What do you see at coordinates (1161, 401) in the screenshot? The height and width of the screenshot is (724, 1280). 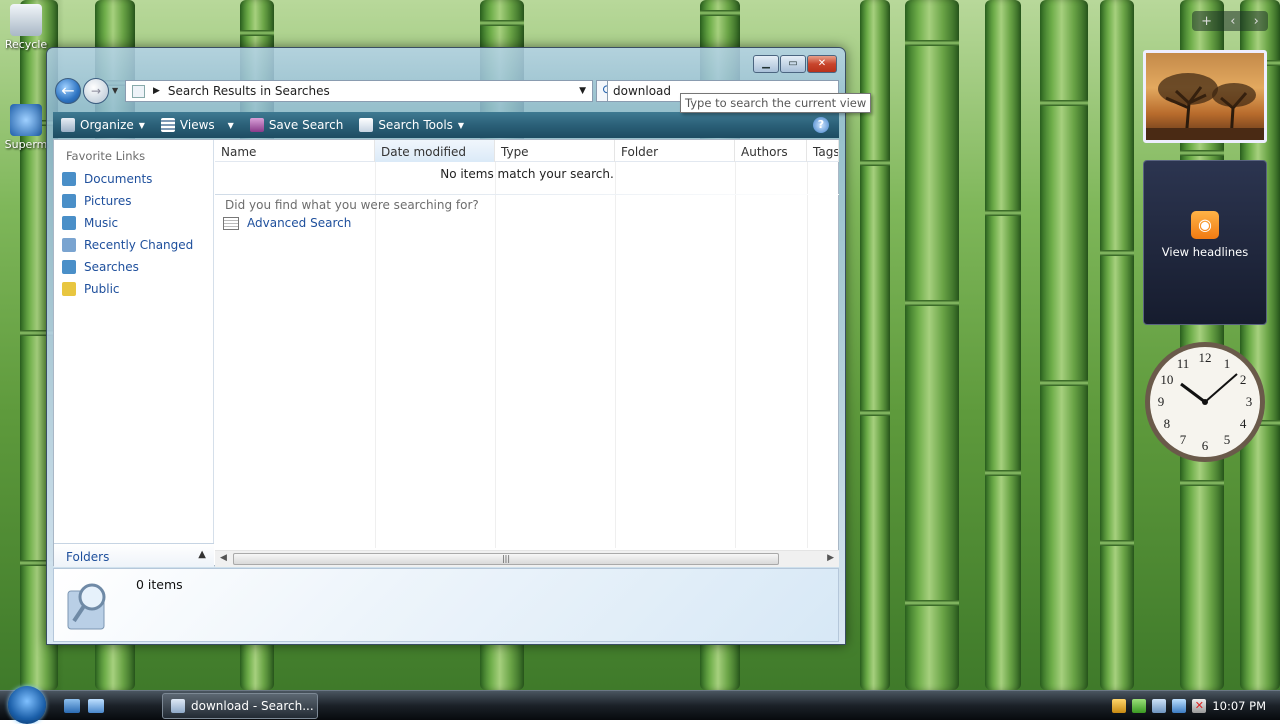 I see `clock-numeral: 9` at bounding box center [1161, 401].